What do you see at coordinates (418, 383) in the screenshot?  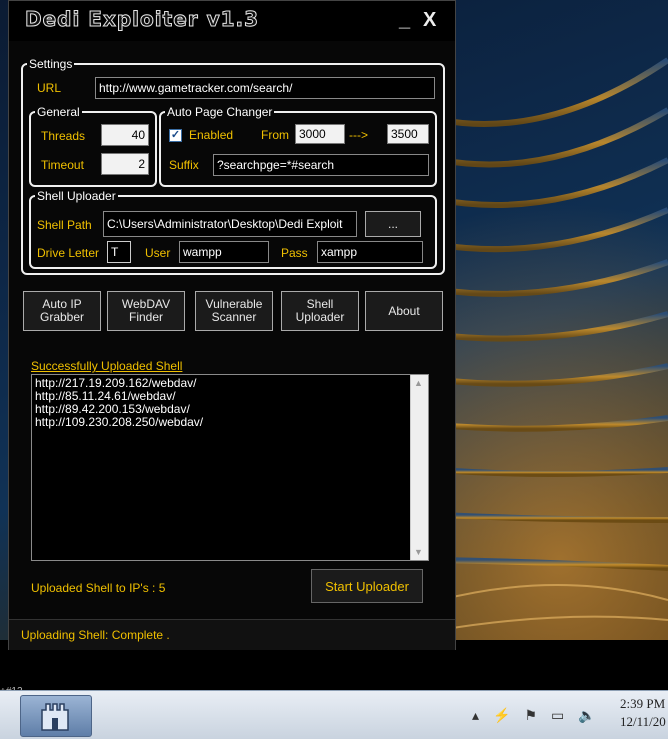 I see `scroll-up-icon: ▲` at bounding box center [418, 383].